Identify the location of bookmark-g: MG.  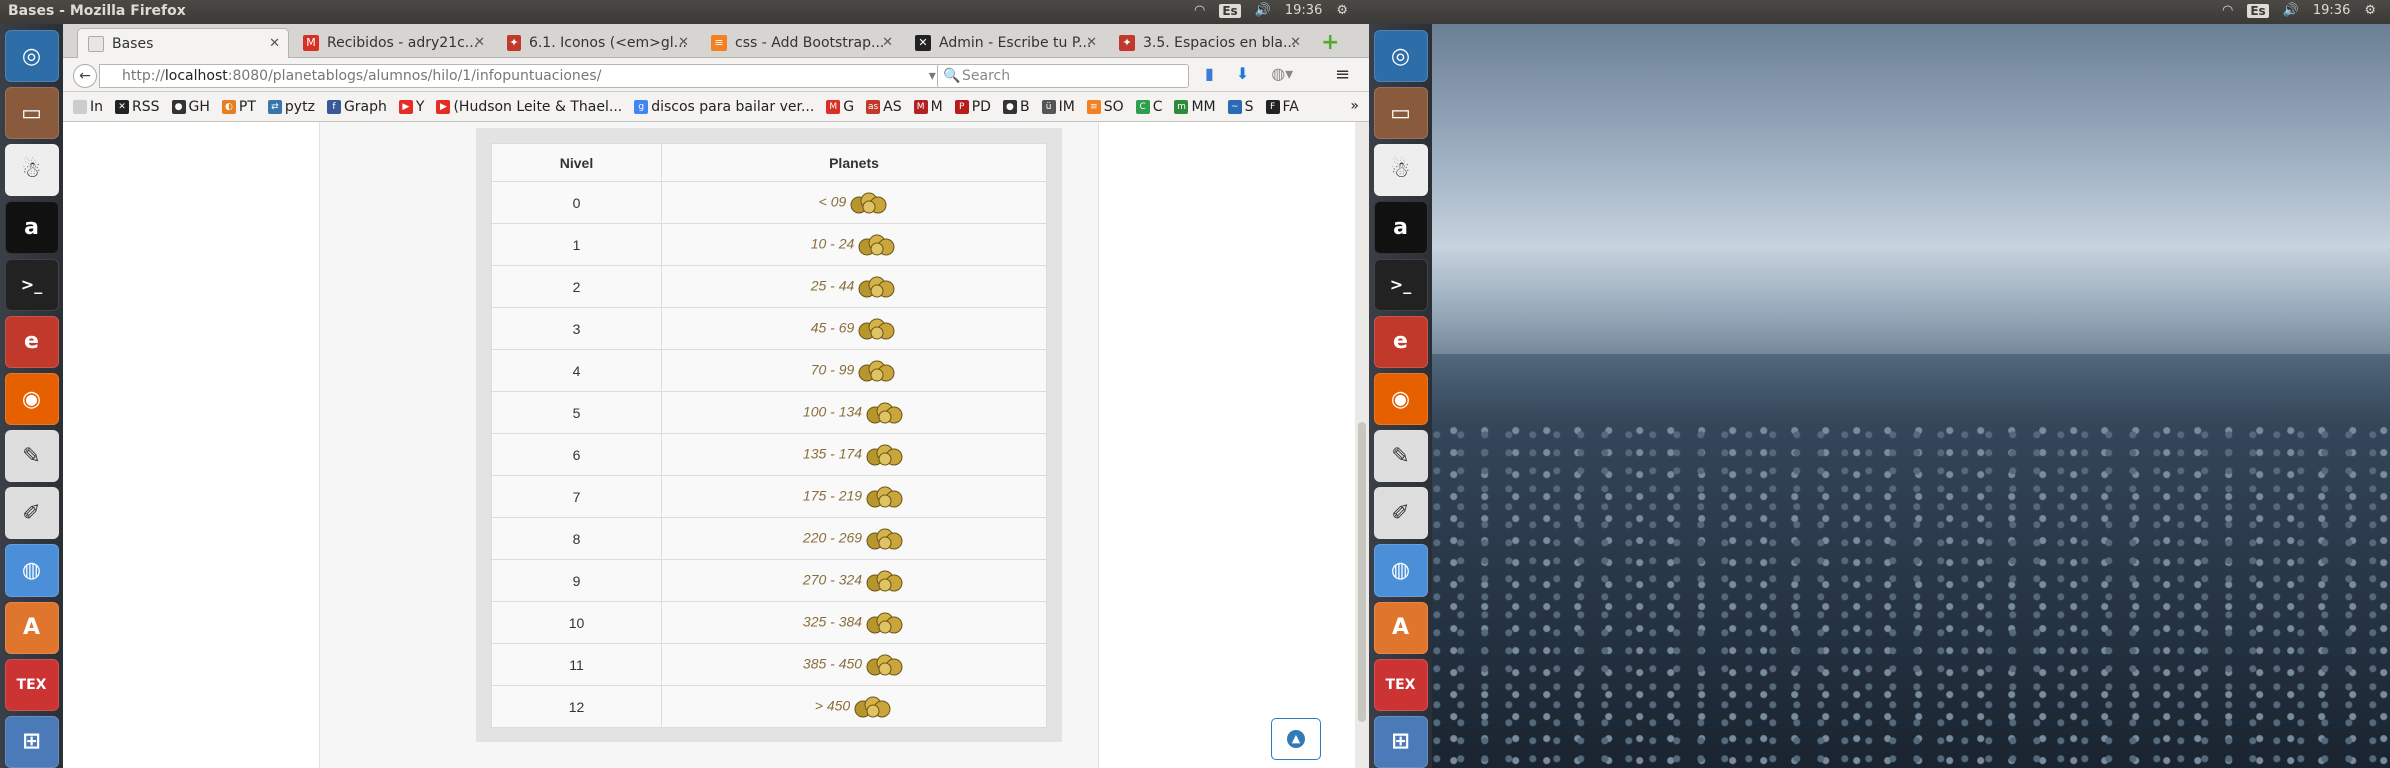
(840, 107).